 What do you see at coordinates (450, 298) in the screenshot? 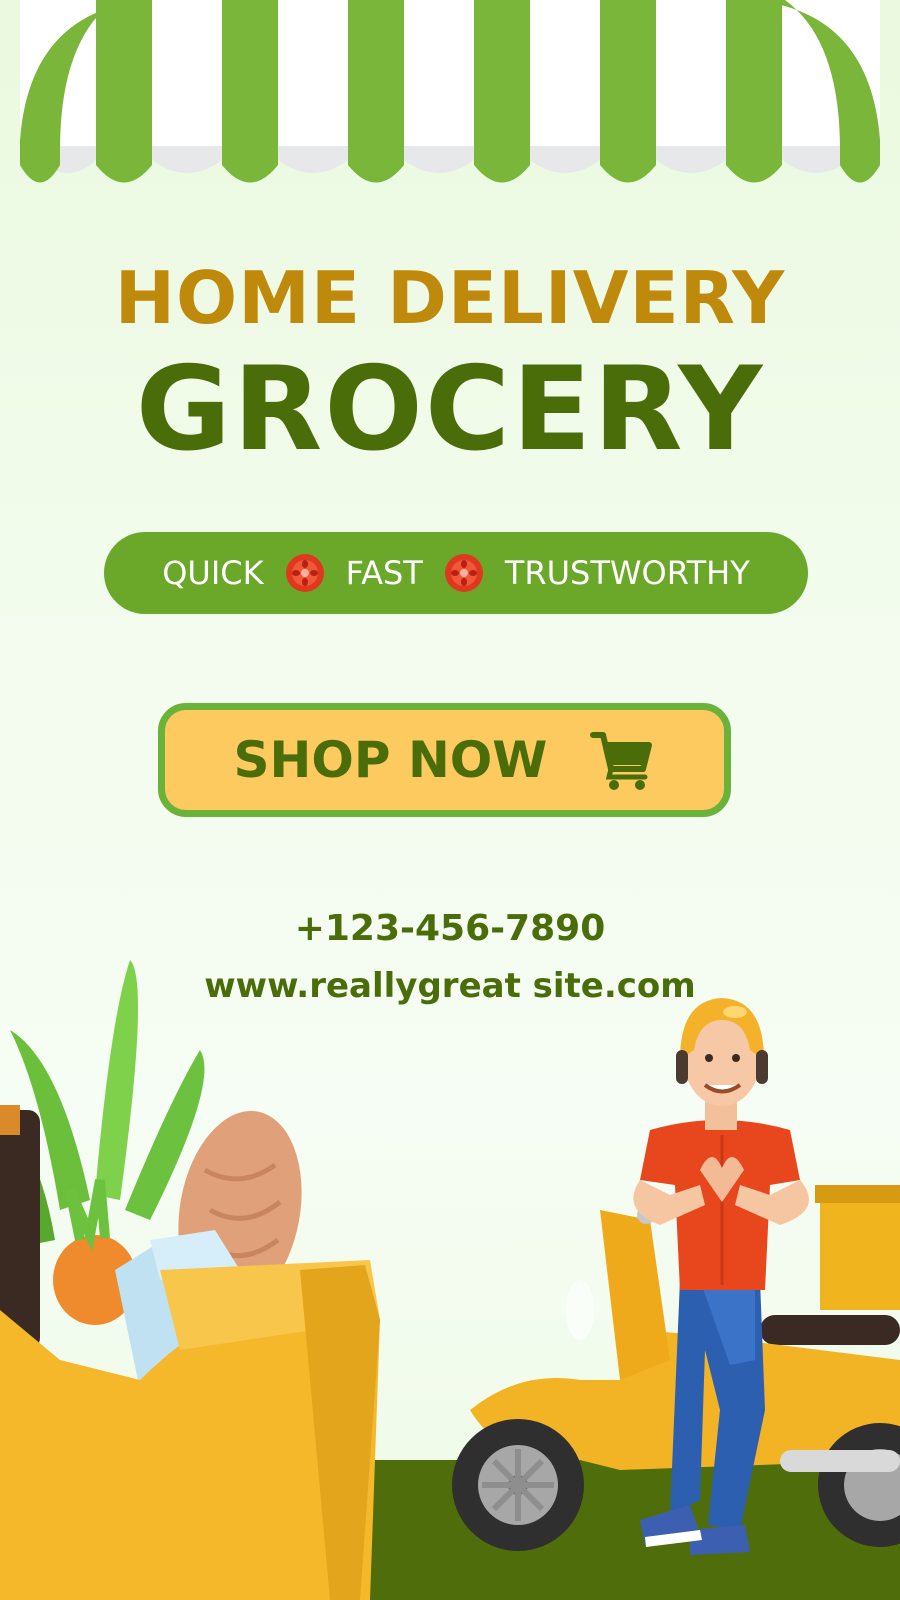
I see `headline-home-delivery: HOME DELIVERY` at bounding box center [450, 298].